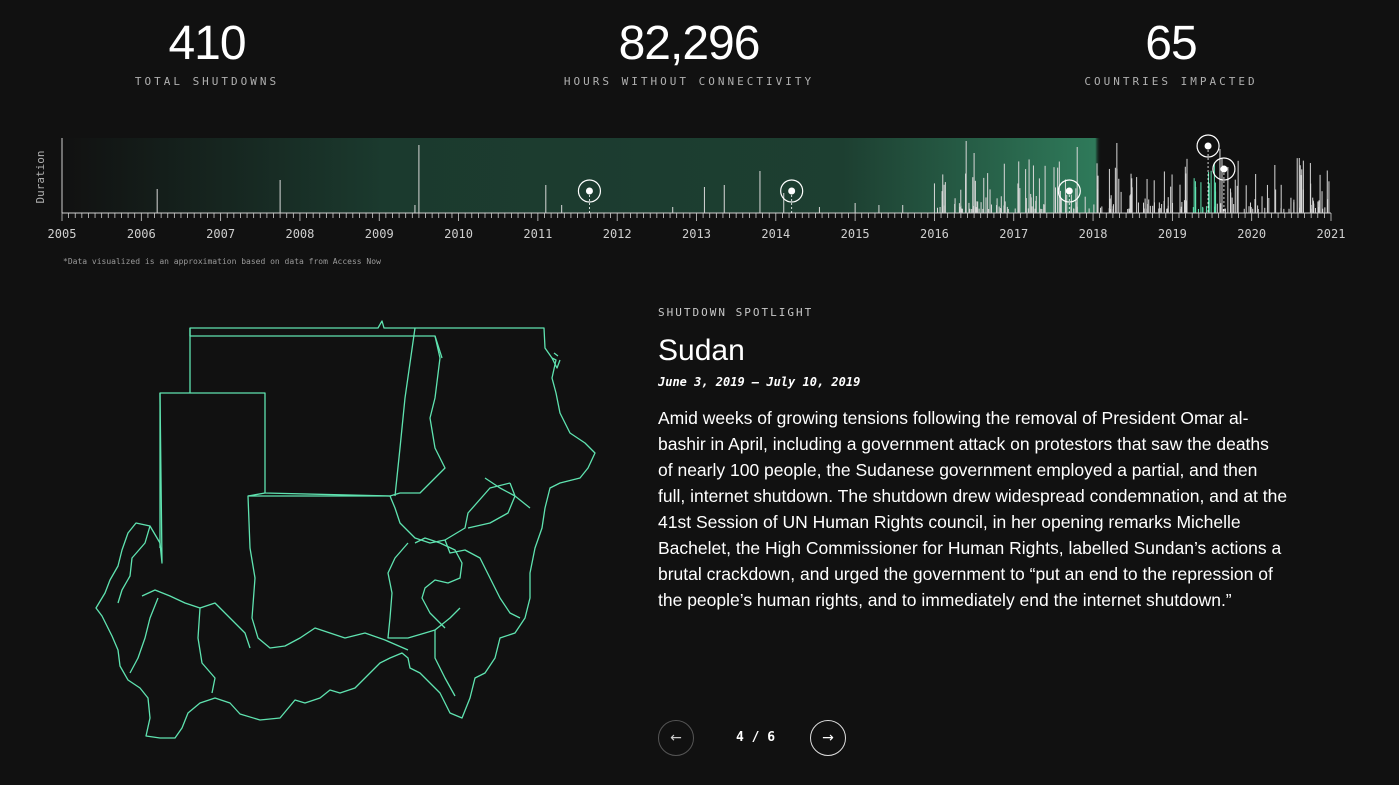 Image resolution: width=1399 pixels, height=785 pixels. What do you see at coordinates (775, 234) in the screenshot?
I see `timeline-year-label: 2014` at bounding box center [775, 234].